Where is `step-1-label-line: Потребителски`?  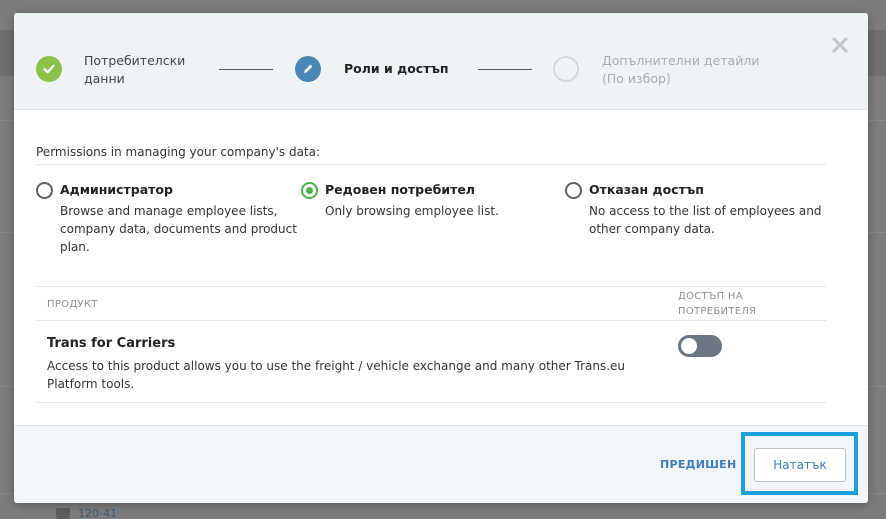
step-1-label-line: Потребителски is located at coordinates (135, 60).